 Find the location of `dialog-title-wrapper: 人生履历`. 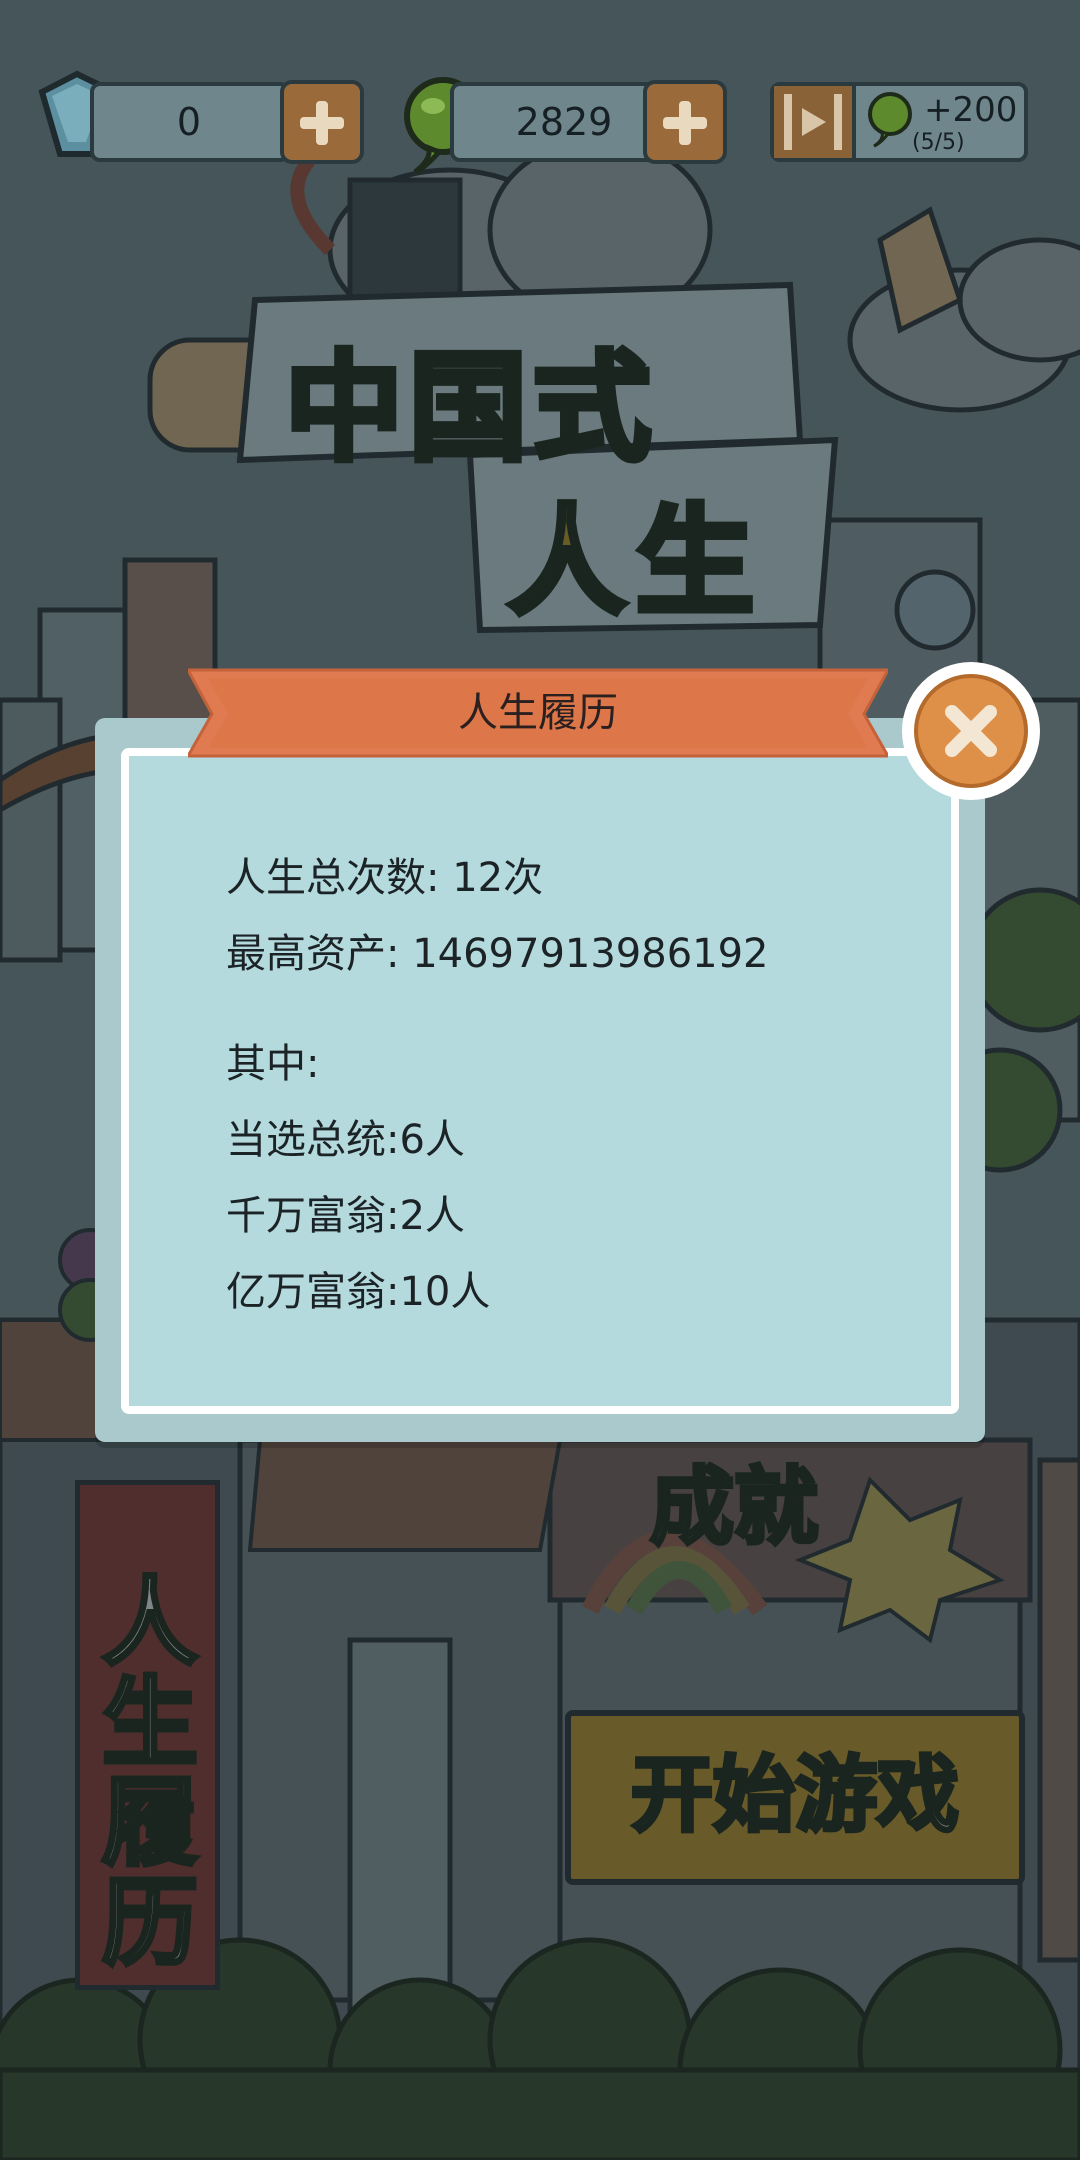

dialog-title-wrapper: 人生履历 is located at coordinates (538, 713).